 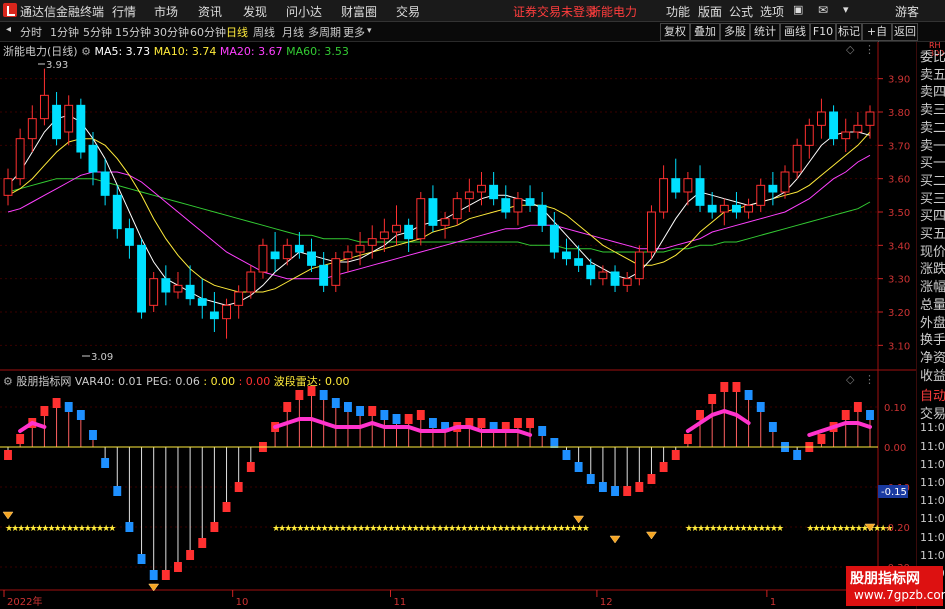 I want to click on auto-trade-label: 交易, so click(x=932, y=412).